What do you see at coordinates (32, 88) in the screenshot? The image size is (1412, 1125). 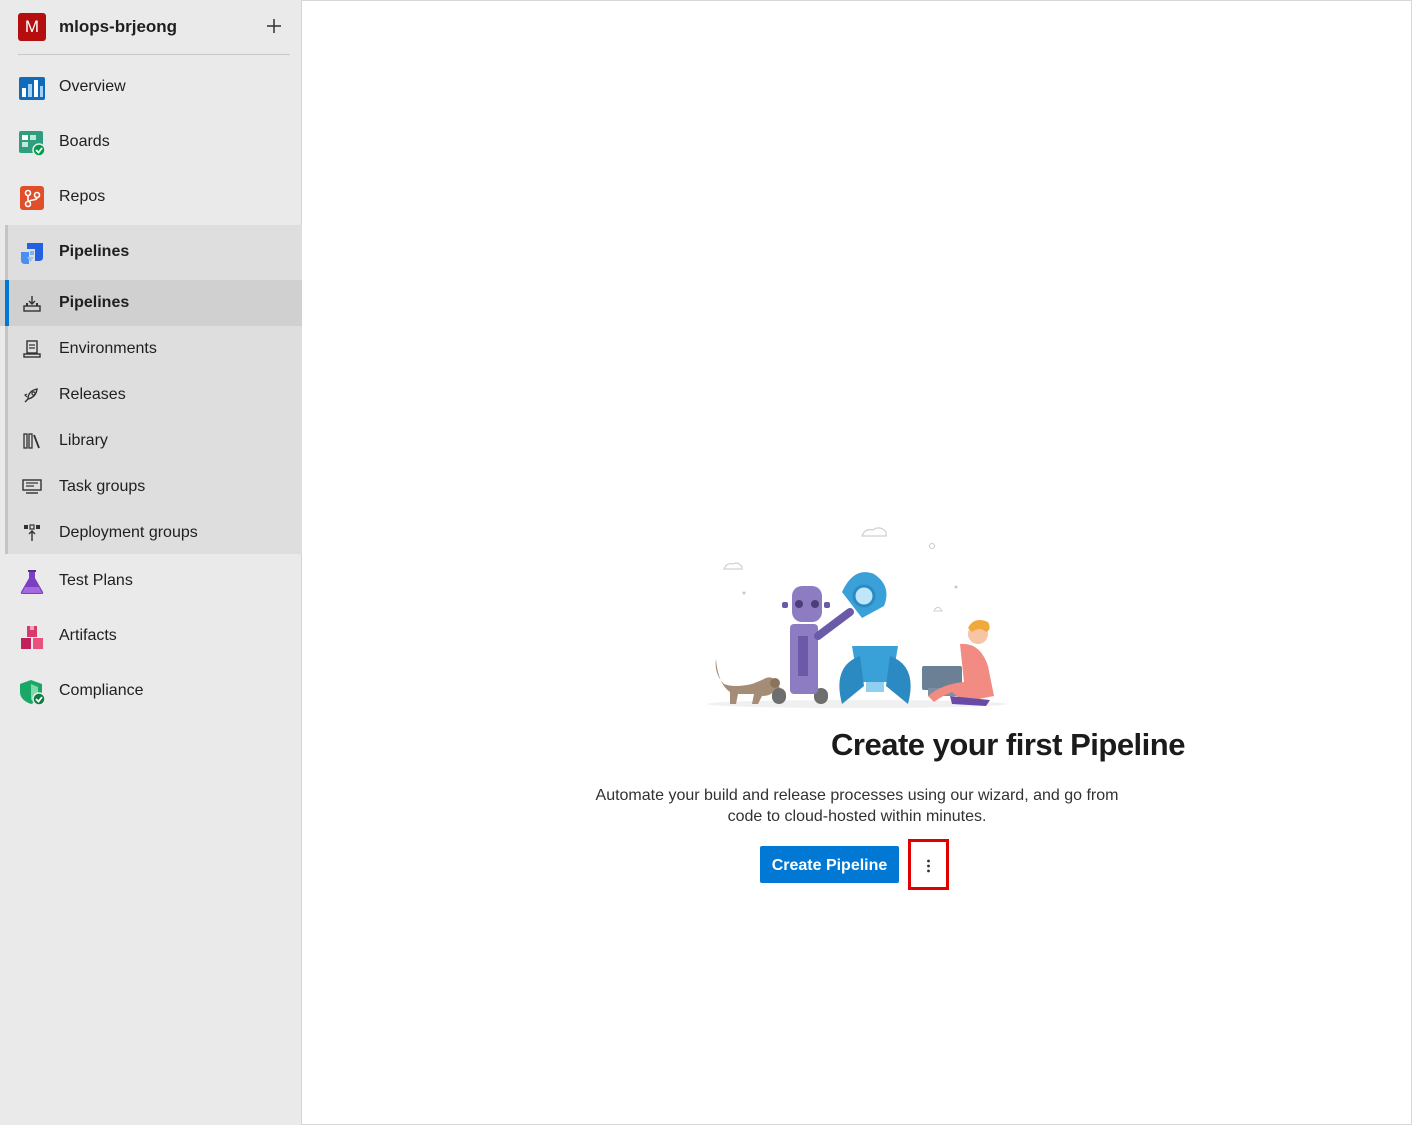 I see `overview-icon` at bounding box center [32, 88].